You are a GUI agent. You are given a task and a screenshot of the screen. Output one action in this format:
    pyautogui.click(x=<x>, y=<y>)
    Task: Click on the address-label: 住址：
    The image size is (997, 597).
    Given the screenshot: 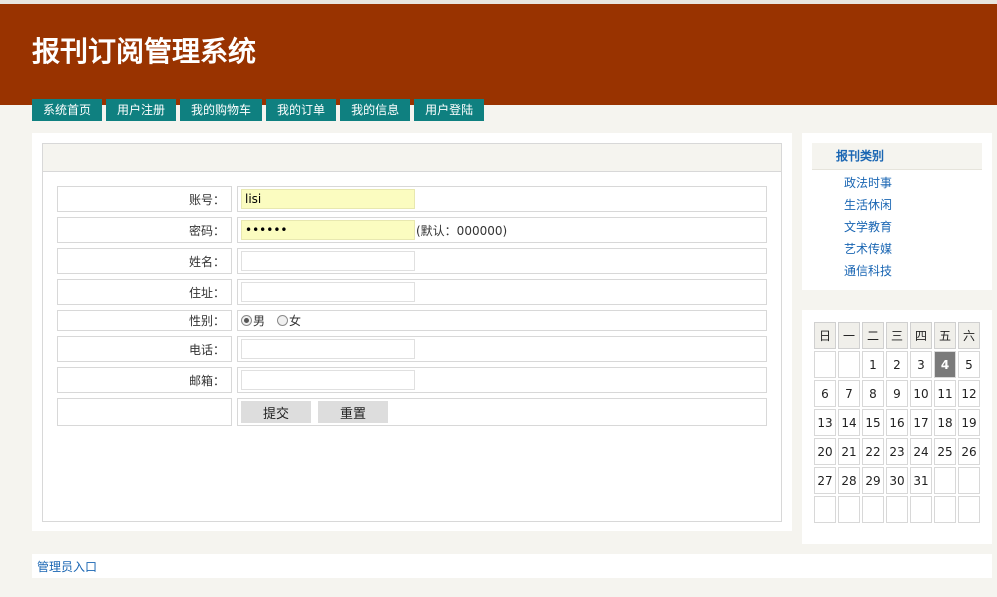 What is the action you would take?
    pyautogui.click(x=144, y=292)
    